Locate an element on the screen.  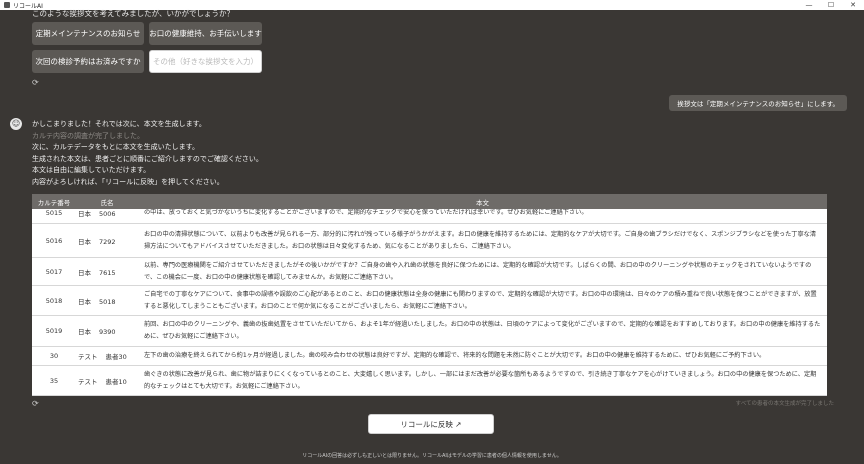
cell-name: 日本 5006 is located at coordinates (97, 213).